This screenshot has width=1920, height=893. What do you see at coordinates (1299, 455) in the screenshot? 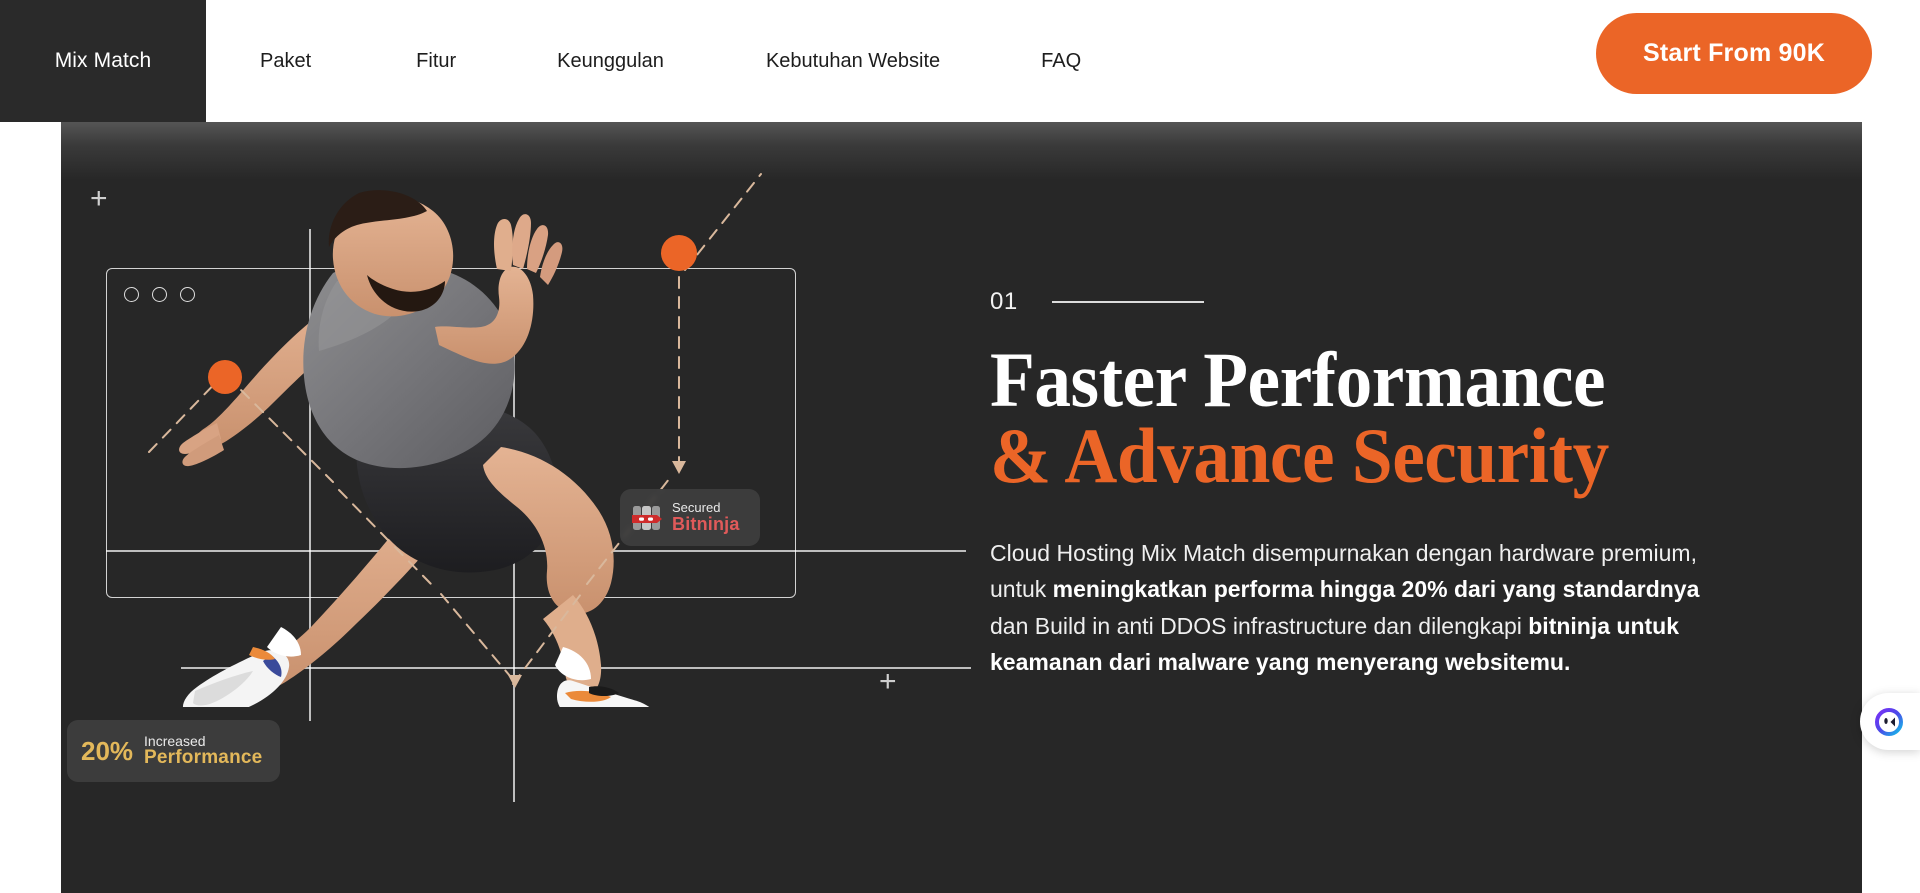
I see `headline-line-2: & Advance Security` at bounding box center [1299, 455].